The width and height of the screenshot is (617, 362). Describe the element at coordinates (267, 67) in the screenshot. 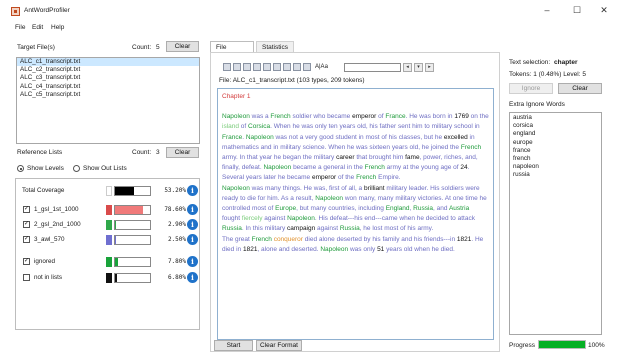

I see `color-icon` at that location.